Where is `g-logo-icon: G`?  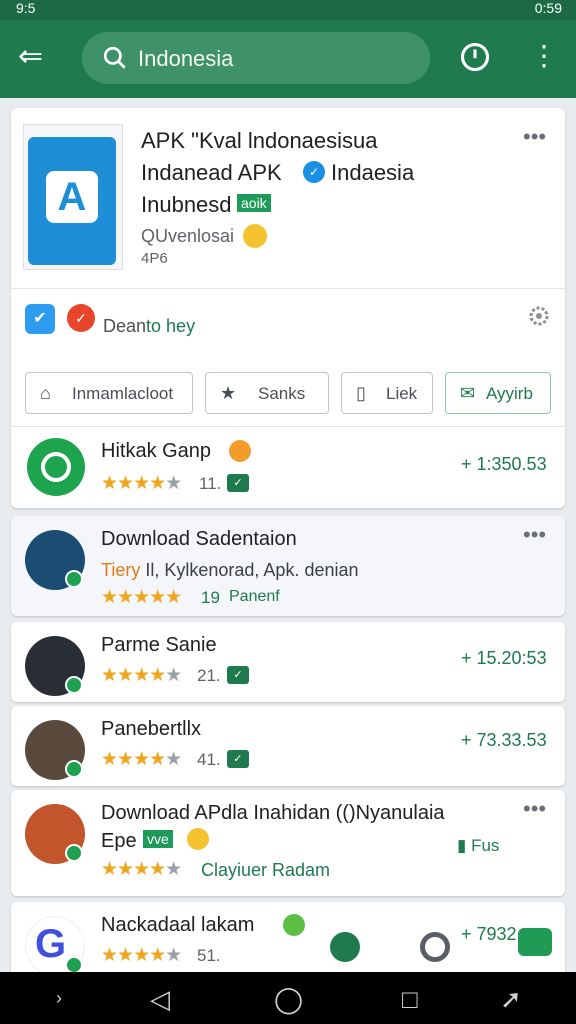 g-logo-icon: G is located at coordinates (51, 944).